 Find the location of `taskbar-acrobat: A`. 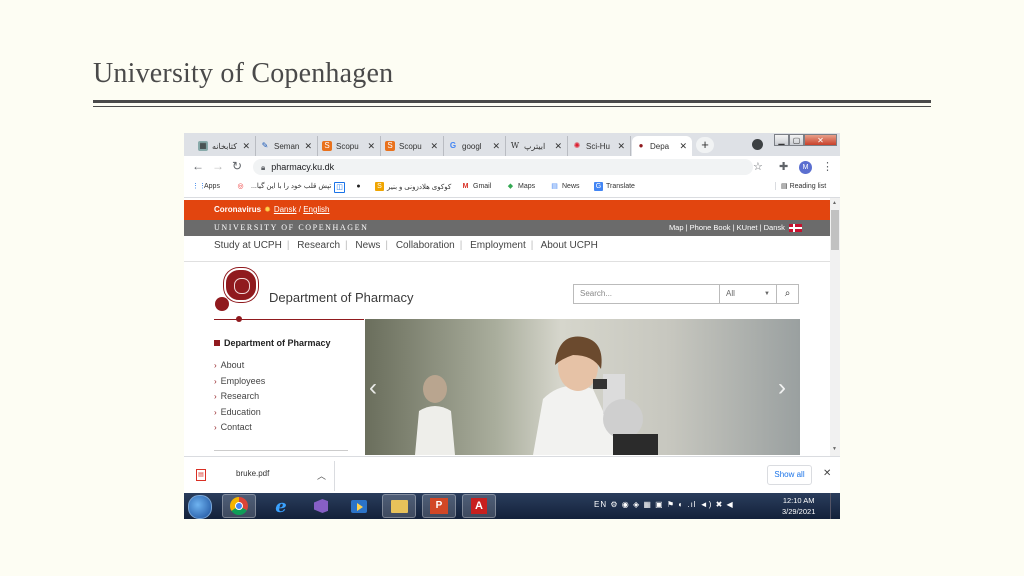

taskbar-acrobat: A is located at coordinates (479, 506).